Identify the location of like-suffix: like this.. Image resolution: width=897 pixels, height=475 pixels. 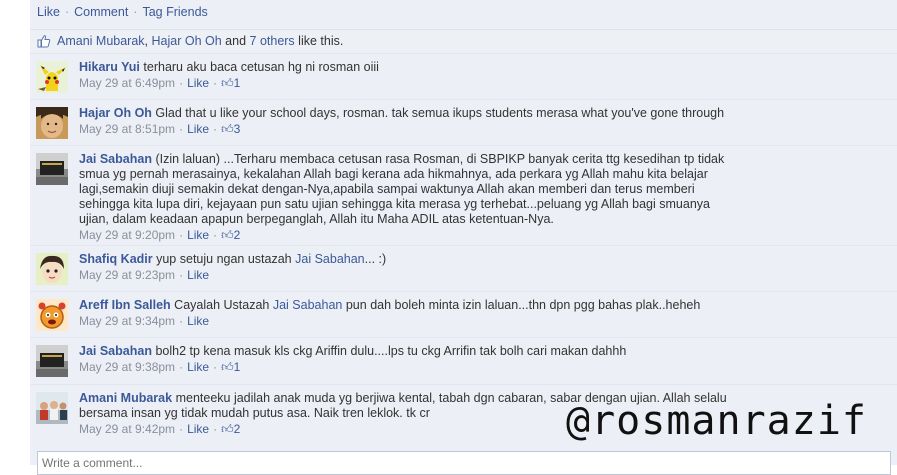
(321, 41).